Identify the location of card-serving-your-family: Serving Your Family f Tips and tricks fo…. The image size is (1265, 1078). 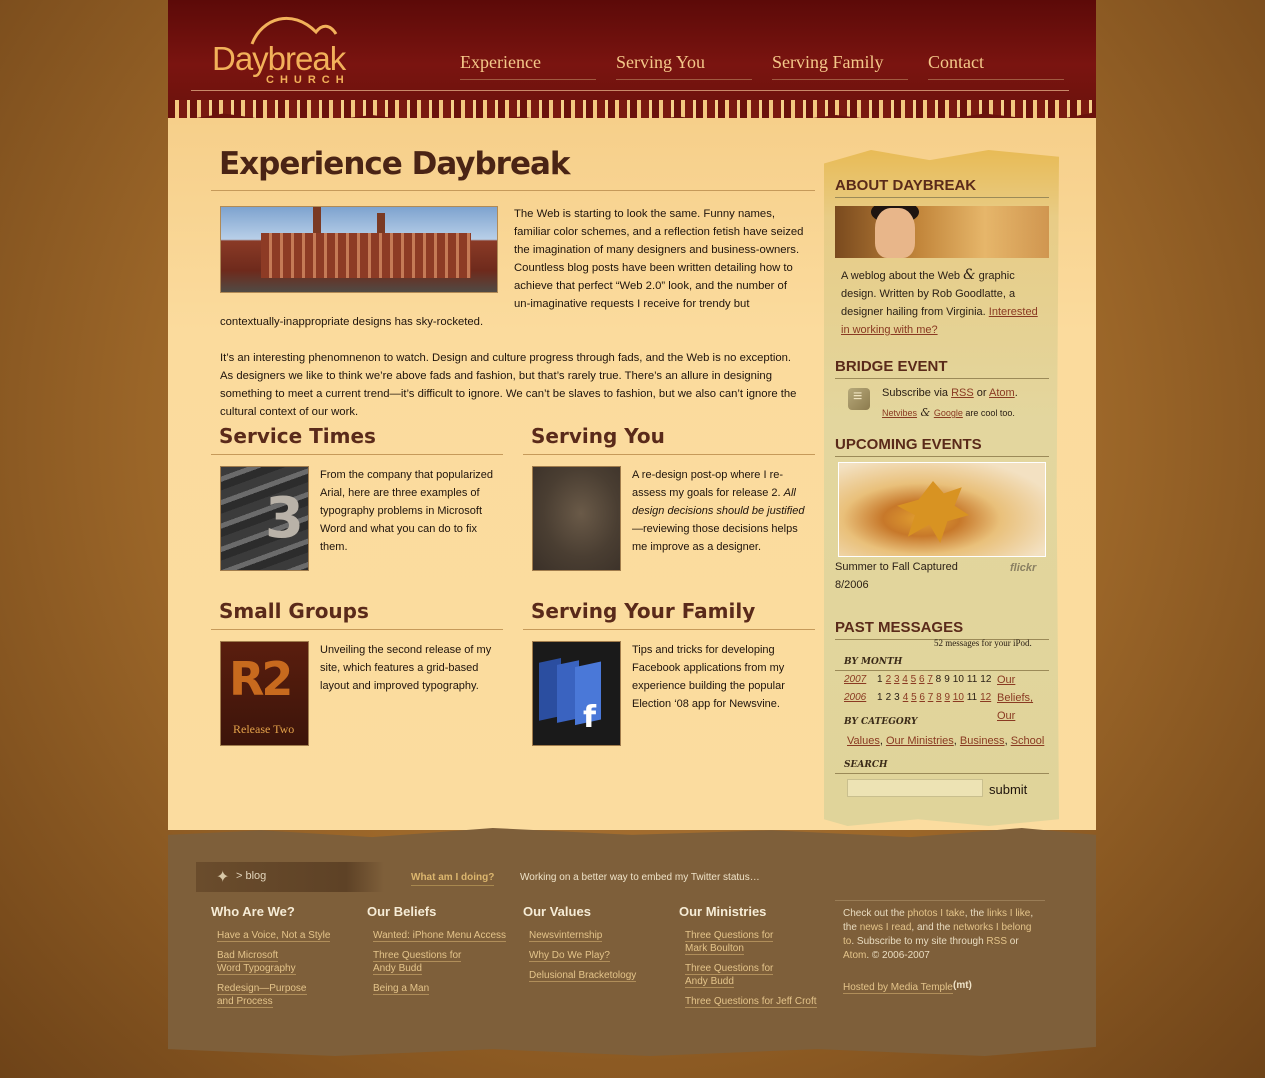
(669, 672).